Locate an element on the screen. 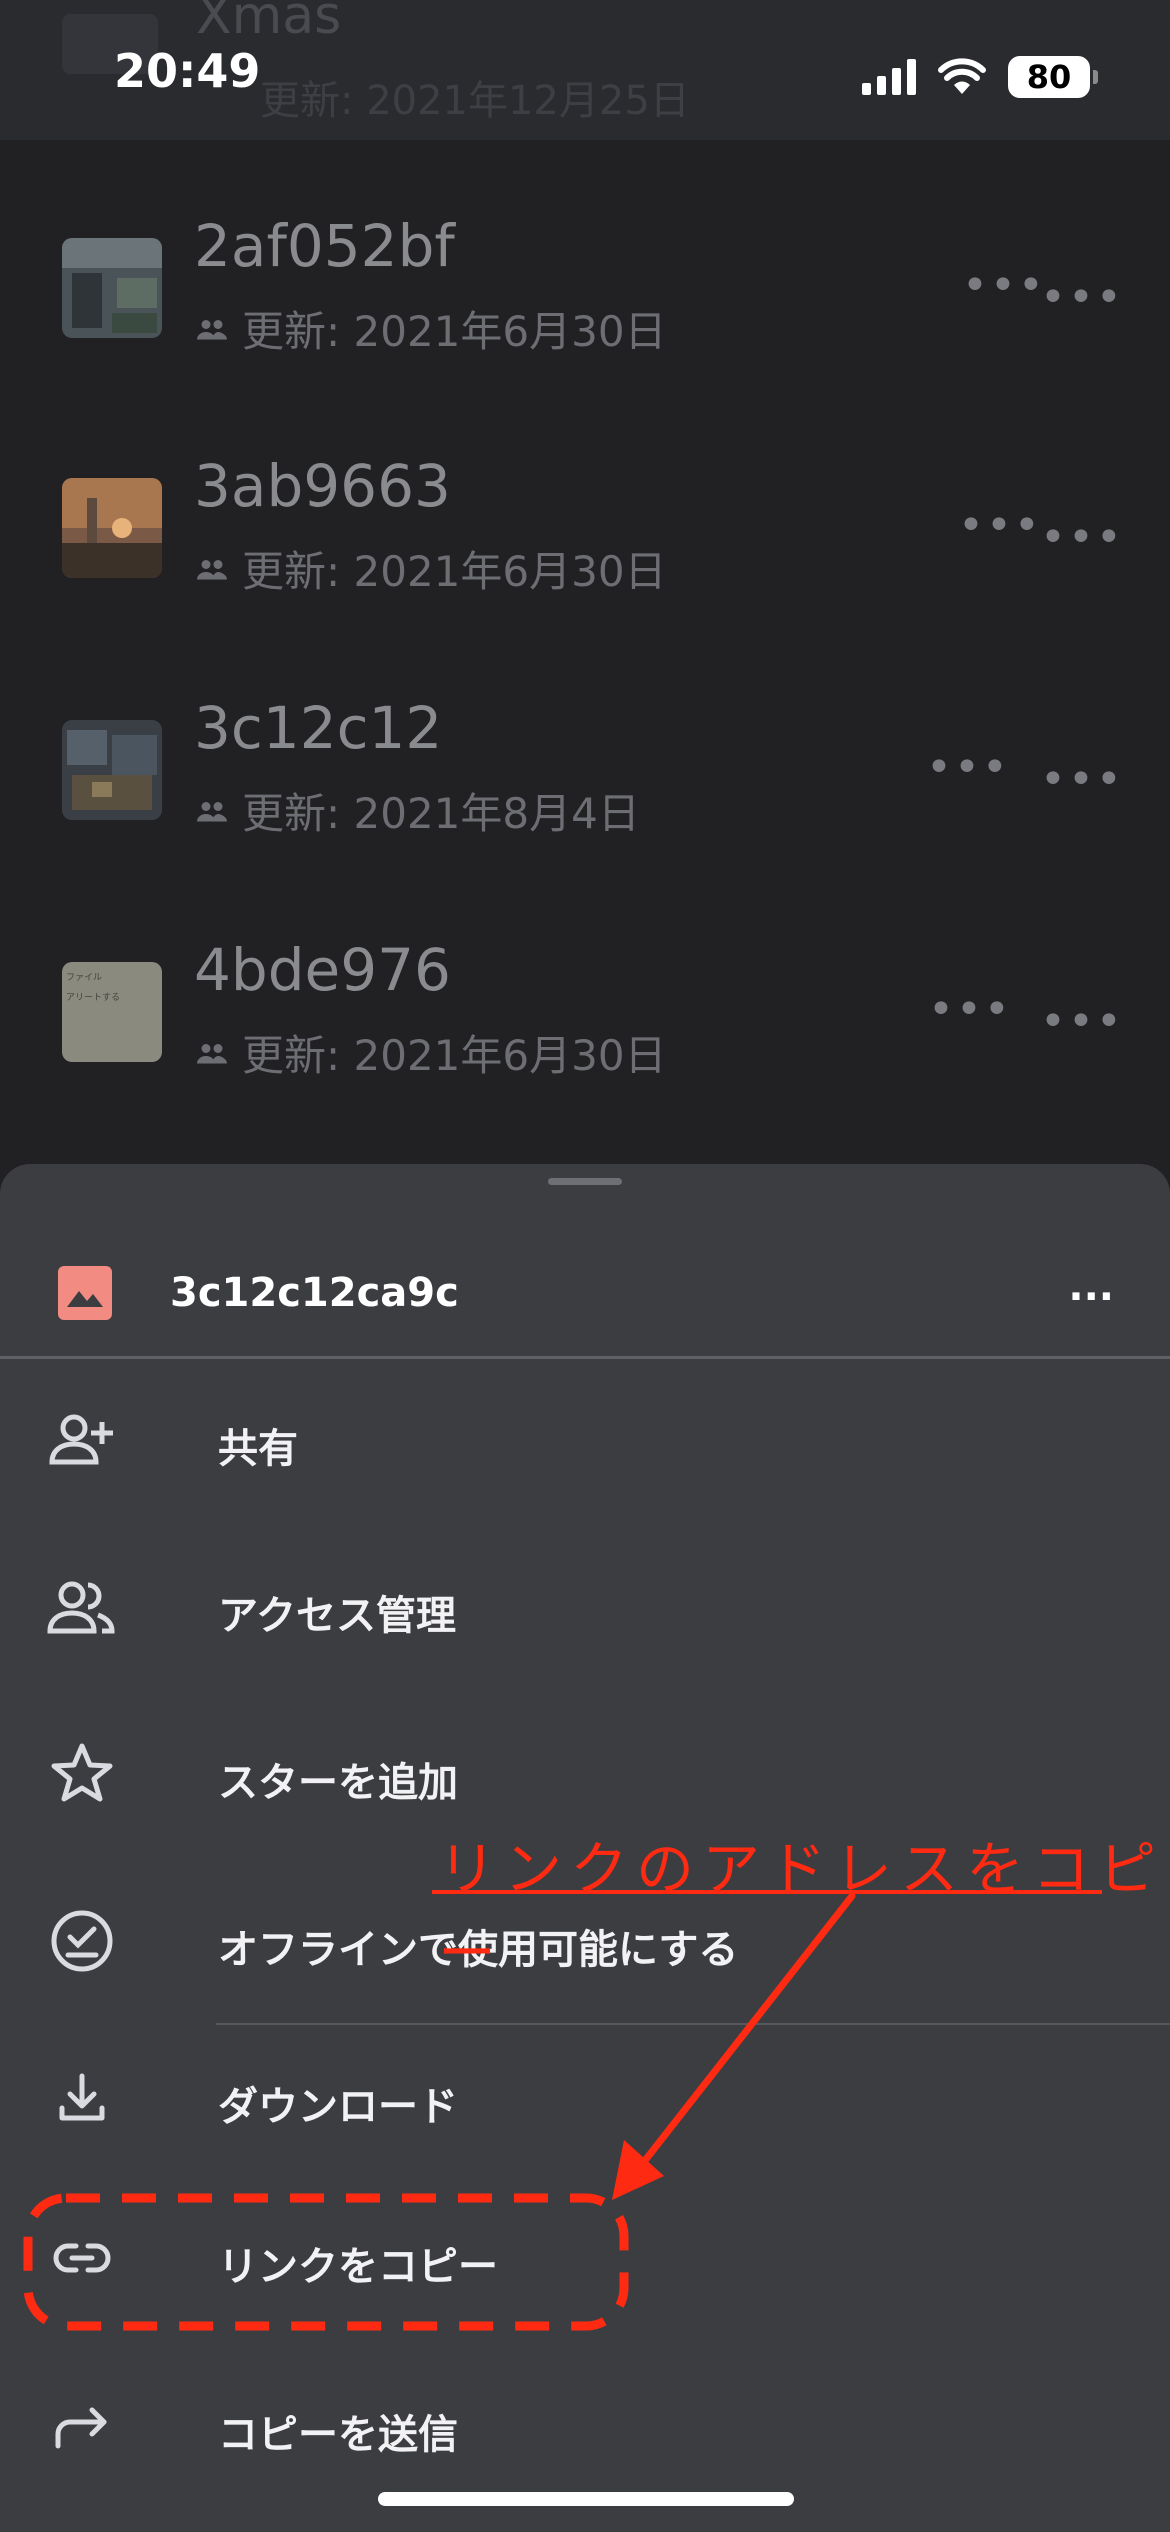 This screenshot has height=2532, width=1170. link-icon is located at coordinates (82, 2258).